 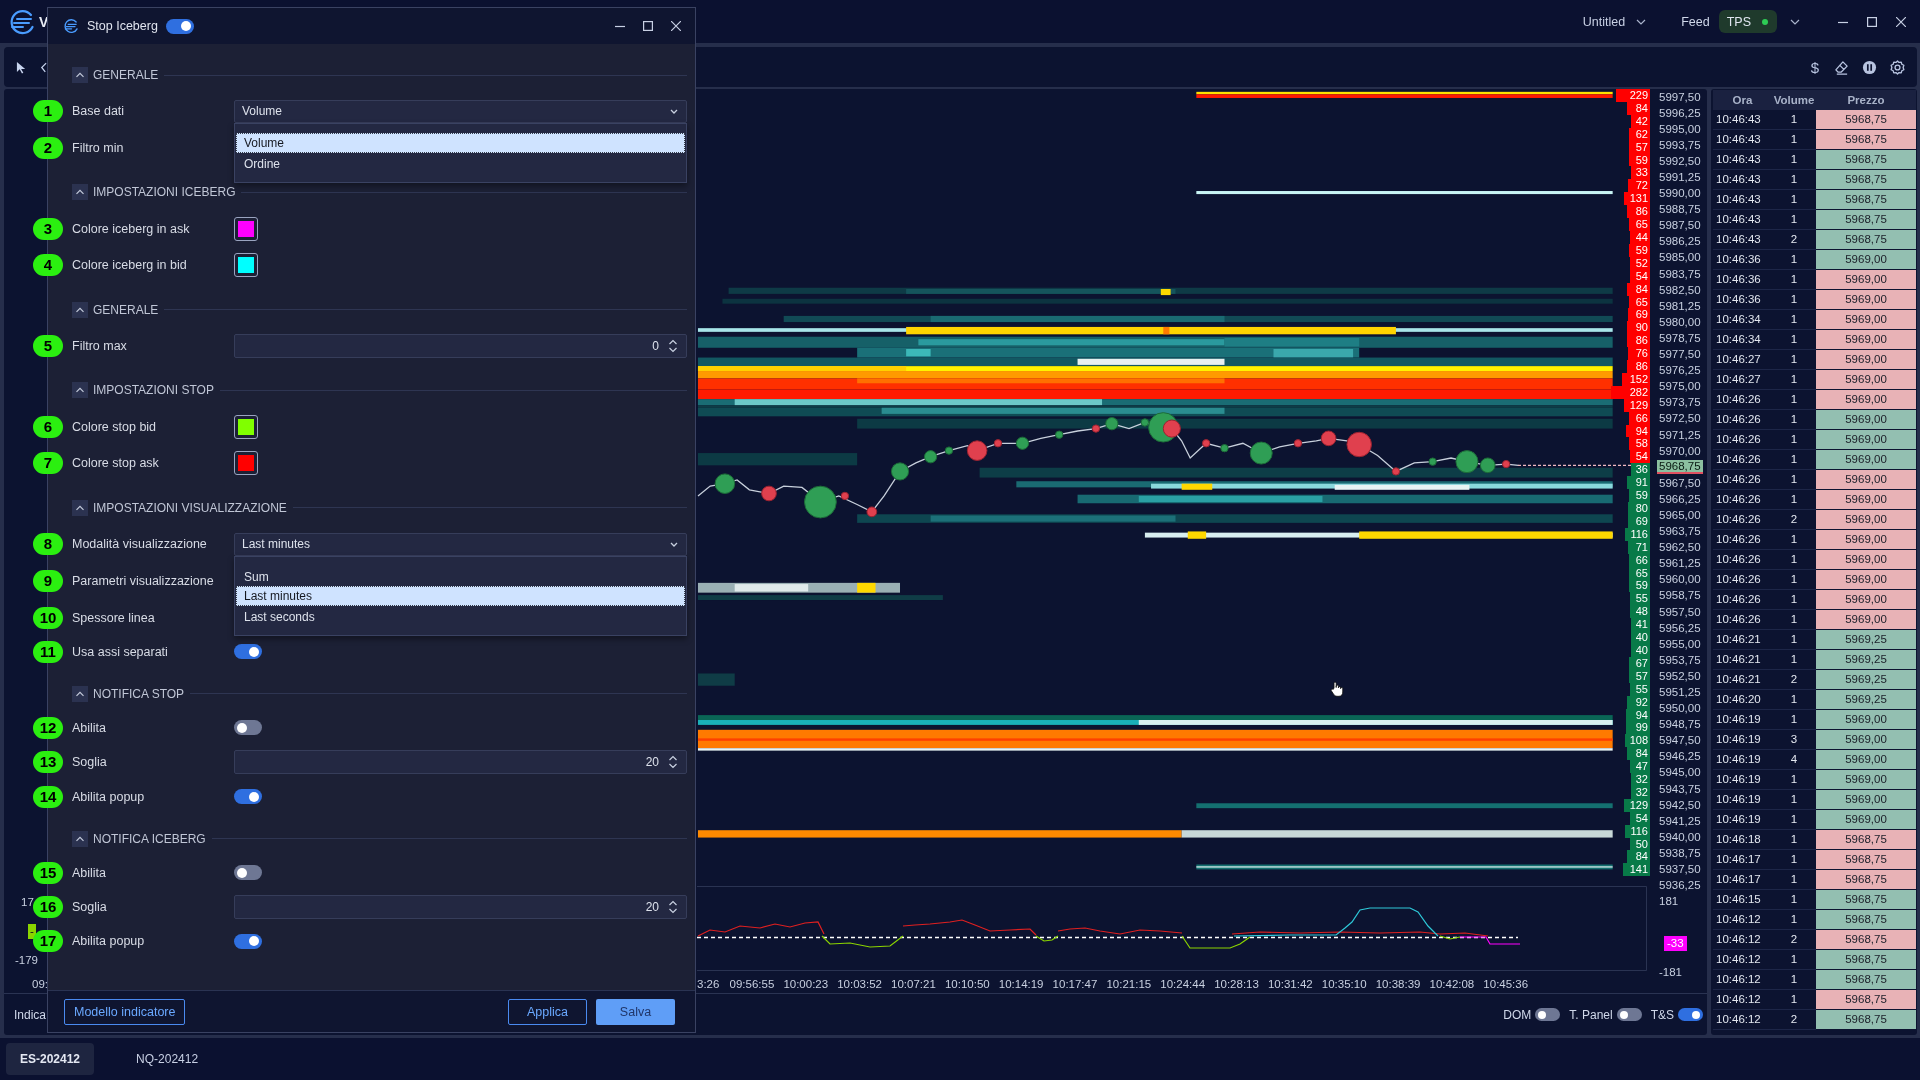 I want to click on indicators-label: Indica, so click(x=30, y=1014).